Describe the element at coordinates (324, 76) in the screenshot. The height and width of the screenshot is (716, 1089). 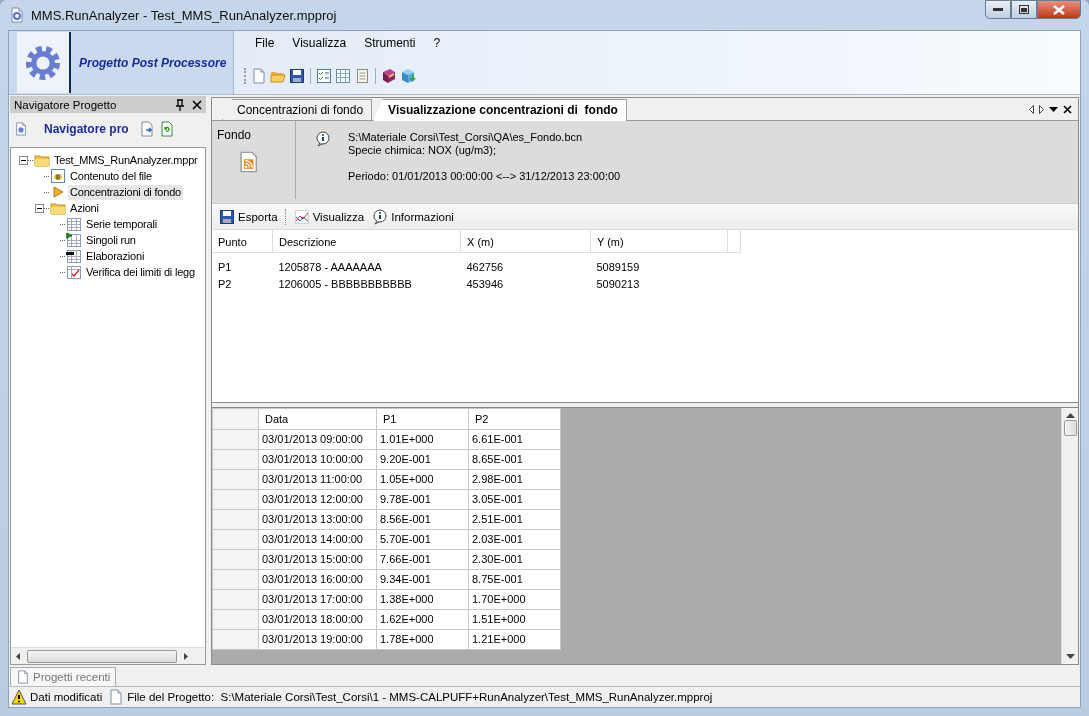
I see `checklist-icon` at that location.